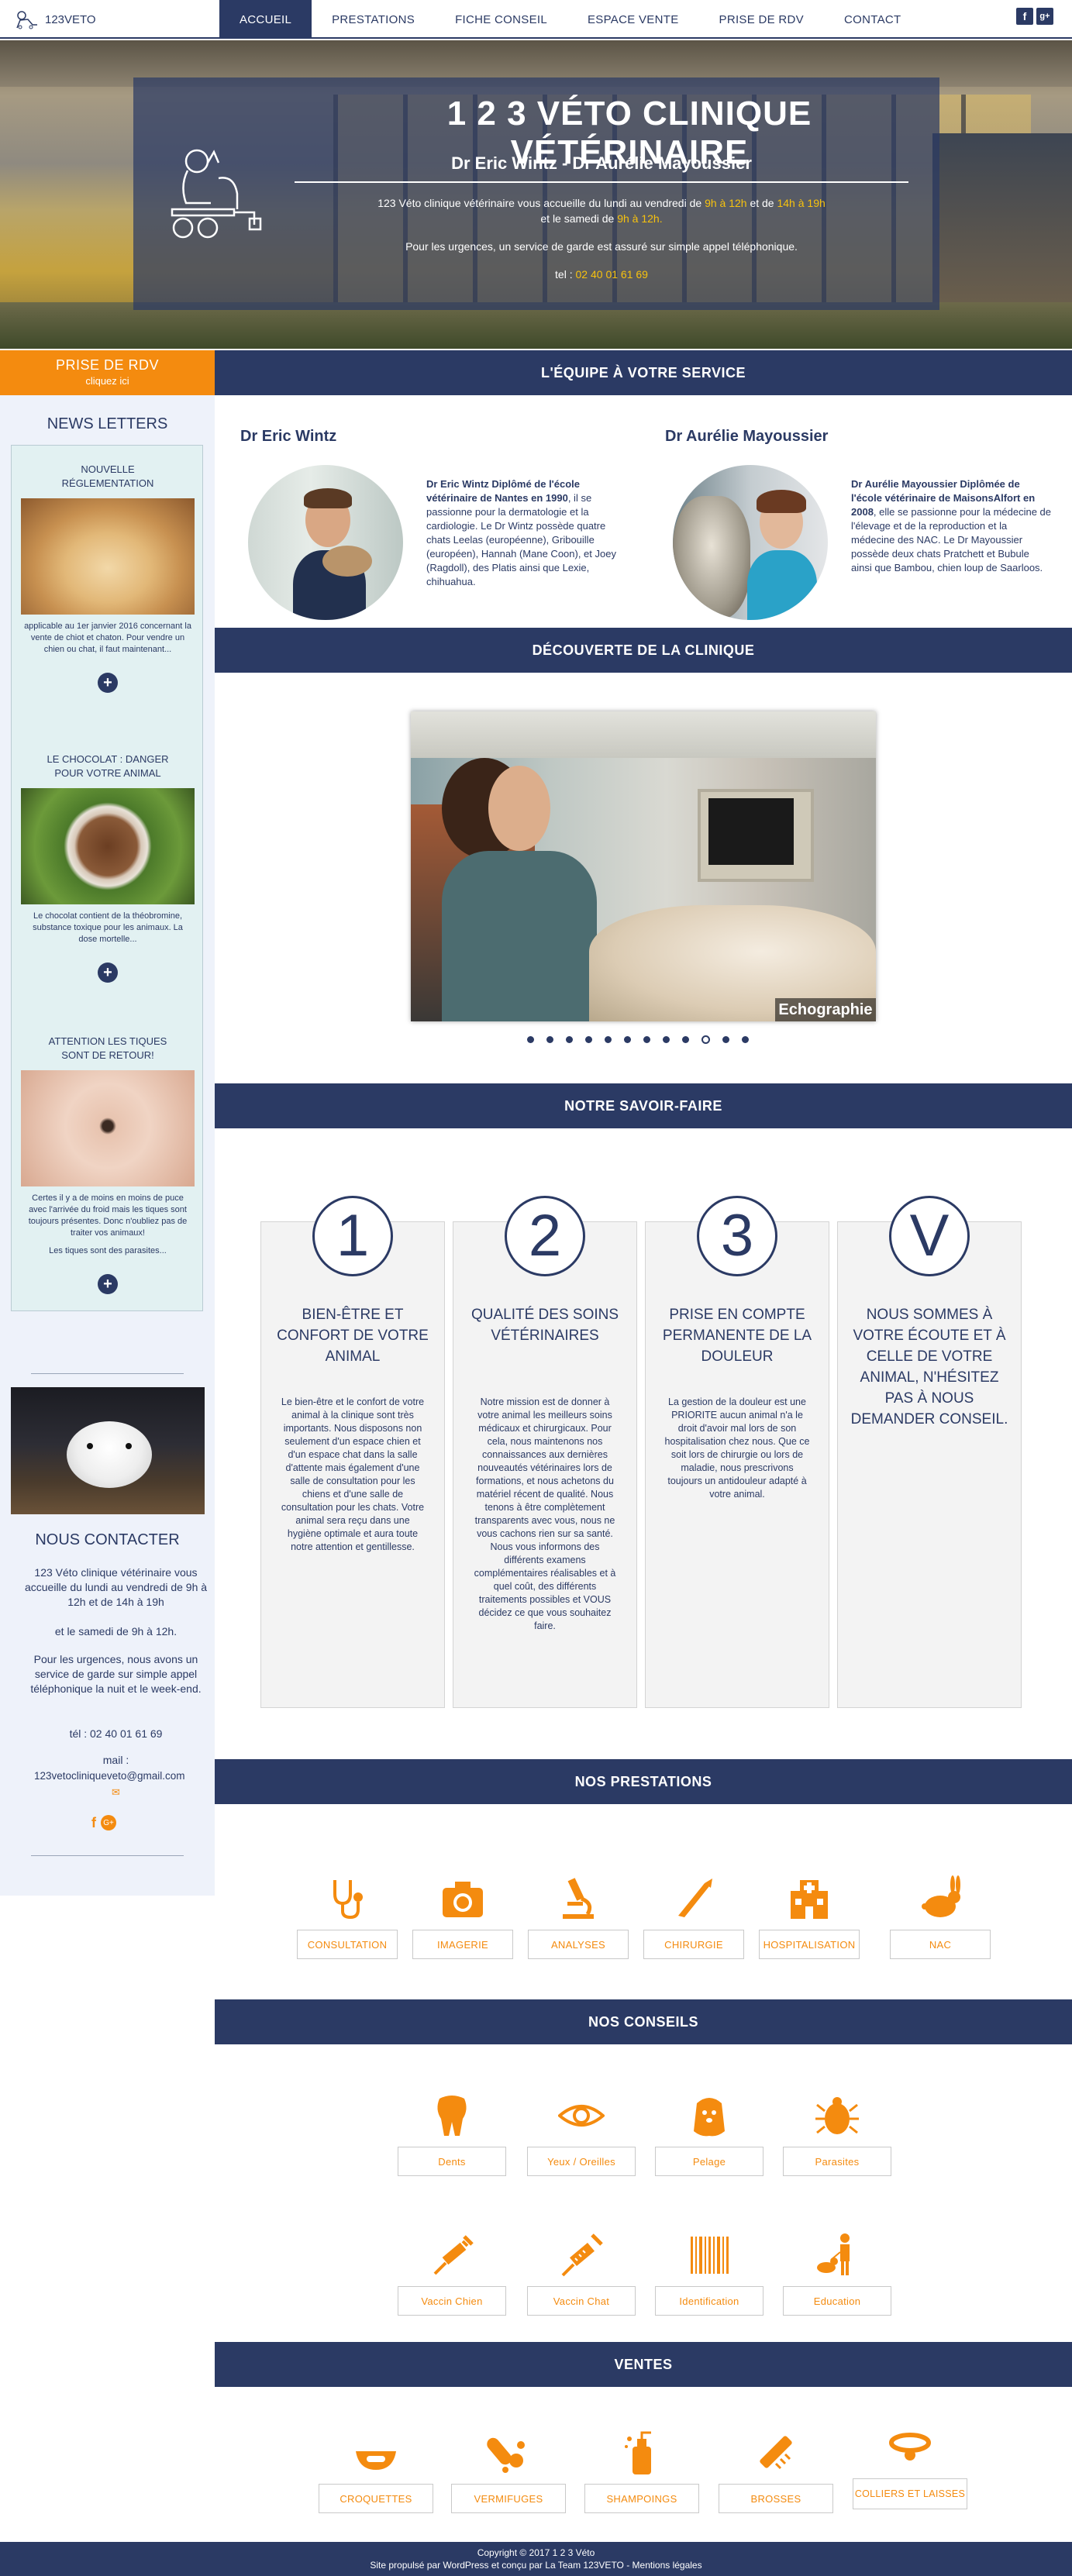 The image size is (1072, 2576). What do you see at coordinates (108, 477) in the screenshot?
I see `news-title: NOUVELLE RÉGLEMENTATION` at bounding box center [108, 477].